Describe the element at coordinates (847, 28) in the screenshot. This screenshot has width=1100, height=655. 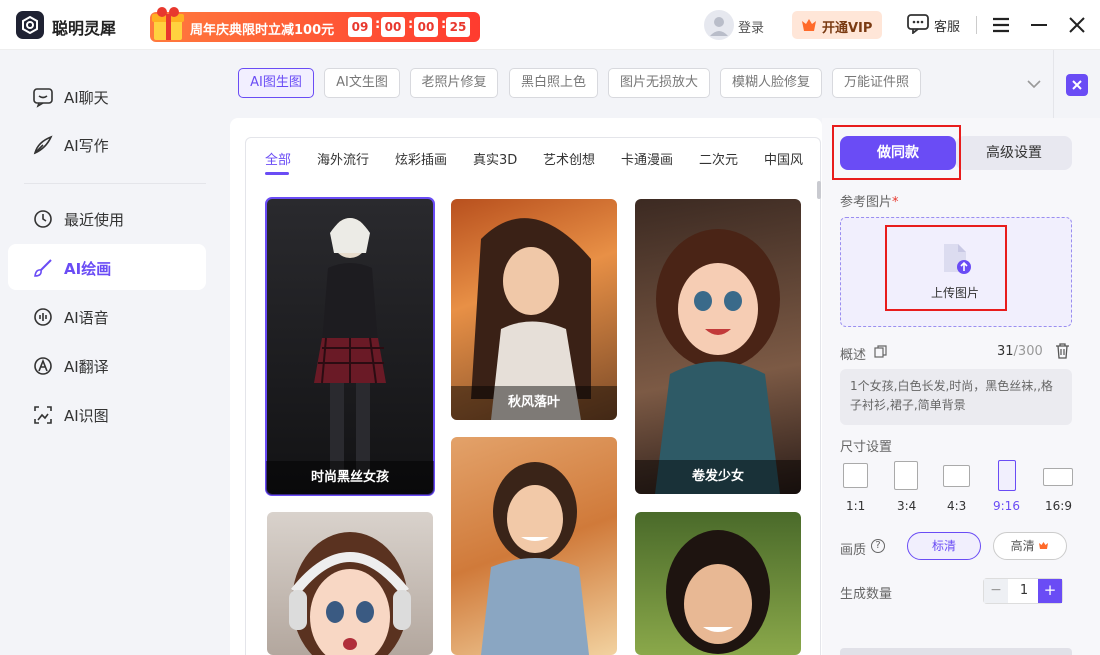
I see `vip-label: 开通VIP` at that location.